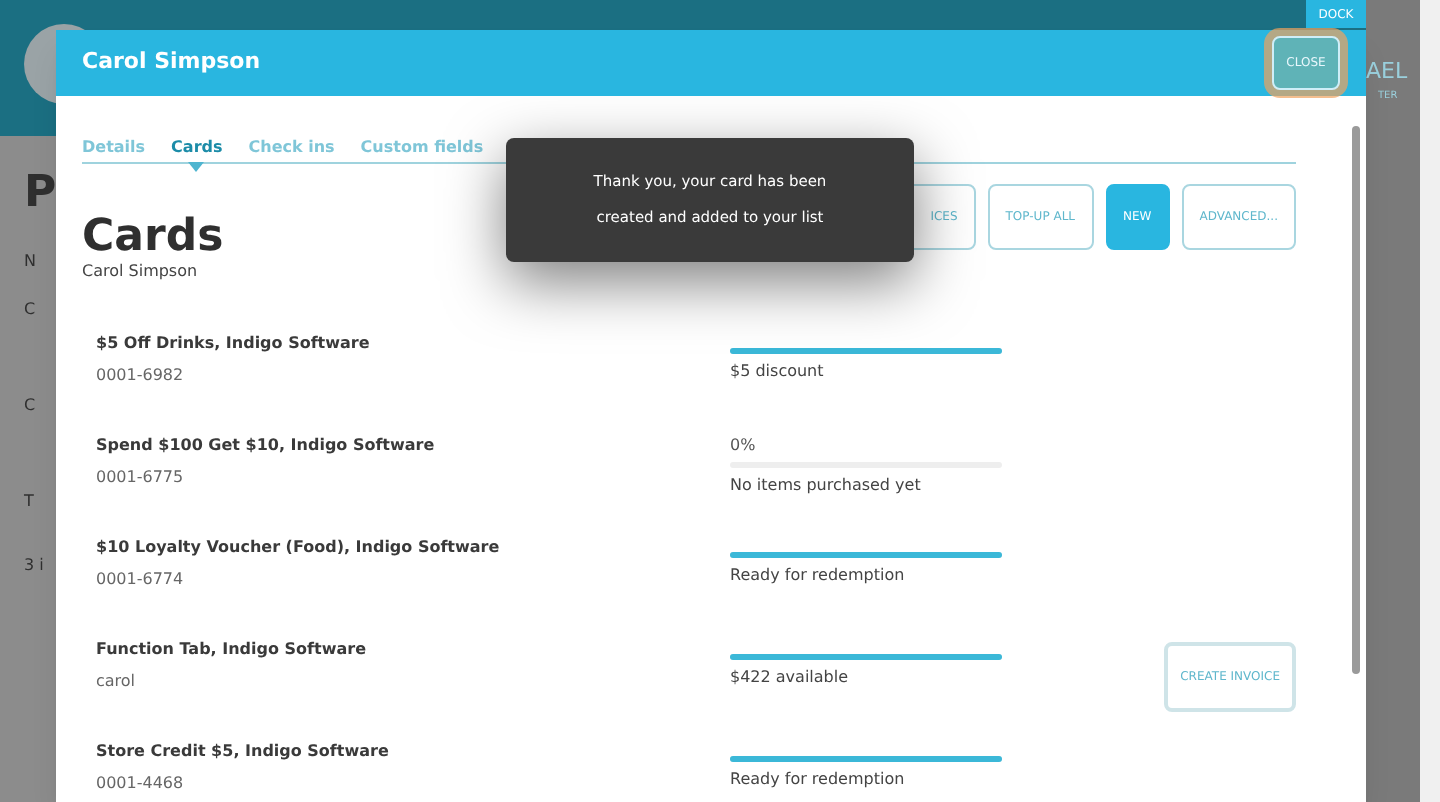 This screenshot has height=802, width=1440. Describe the element at coordinates (778, 372) in the screenshot. I see `card-status: $5 discount` at that location.